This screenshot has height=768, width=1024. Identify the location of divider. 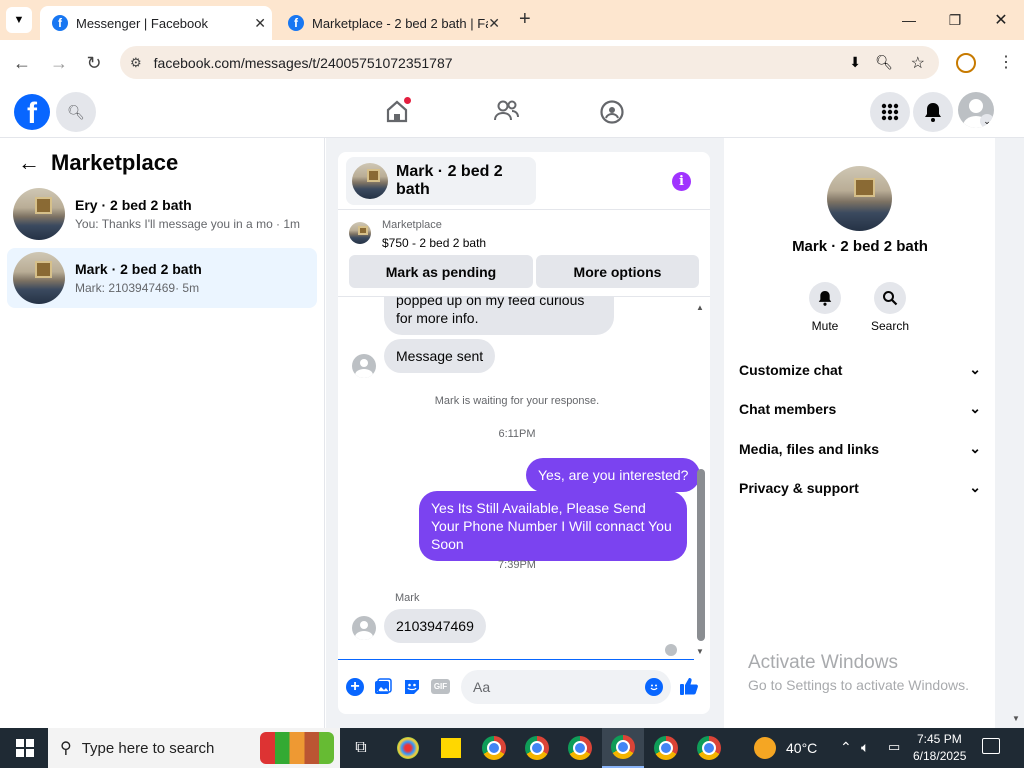
(524, 209).